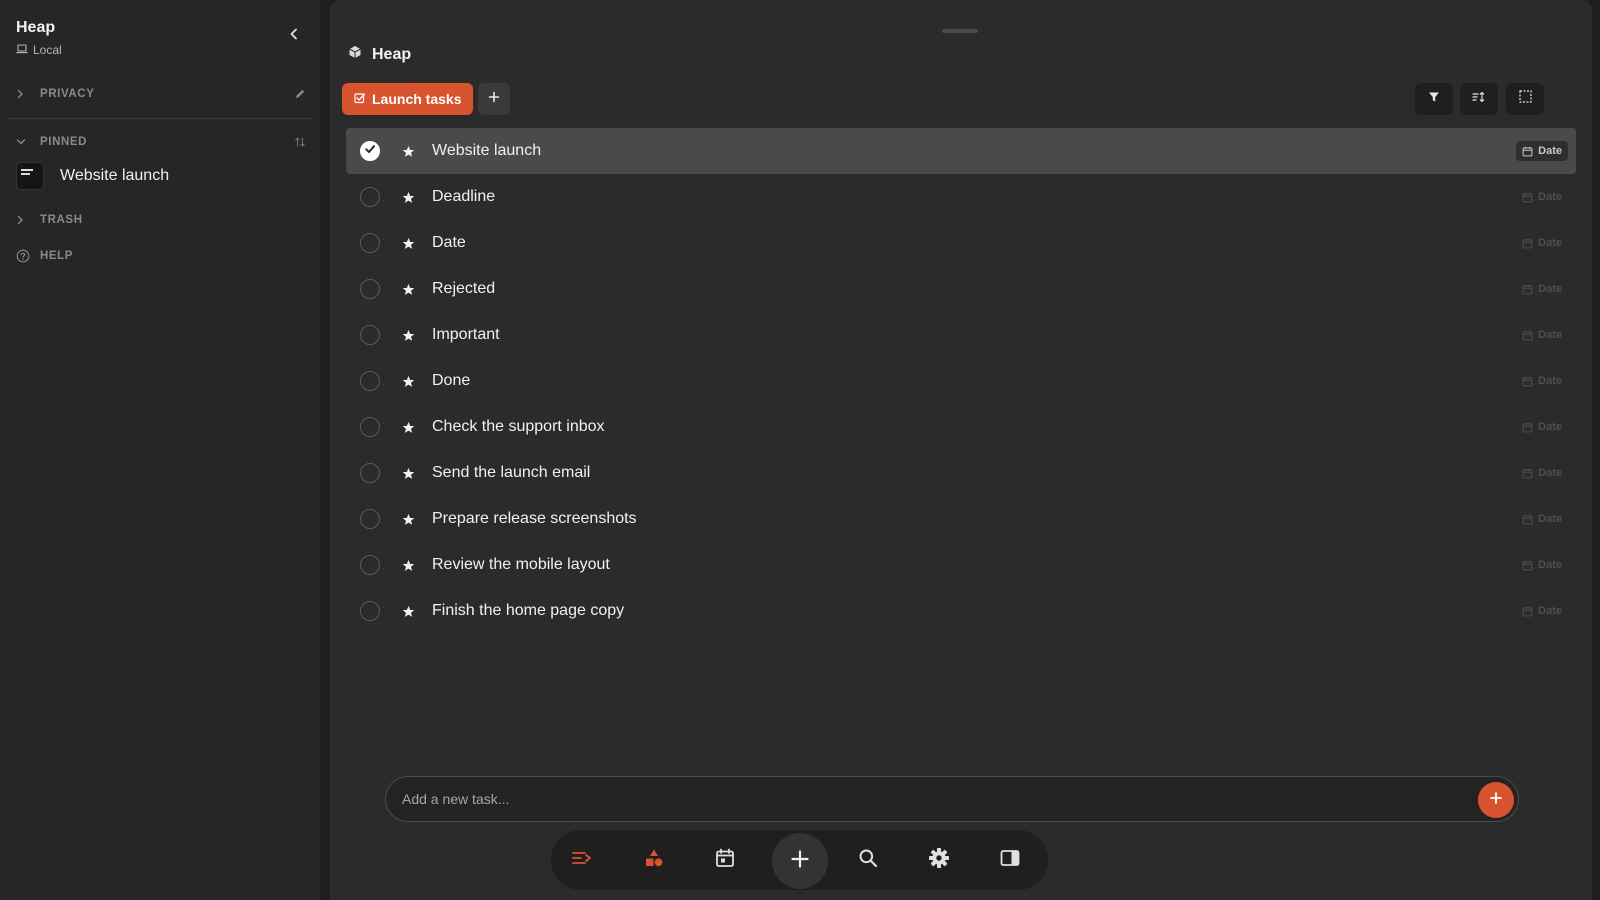 Image resolution: width=1600 pixels, height=900 pixels. I want to click on chevron-down-icon, so click(28, 142).